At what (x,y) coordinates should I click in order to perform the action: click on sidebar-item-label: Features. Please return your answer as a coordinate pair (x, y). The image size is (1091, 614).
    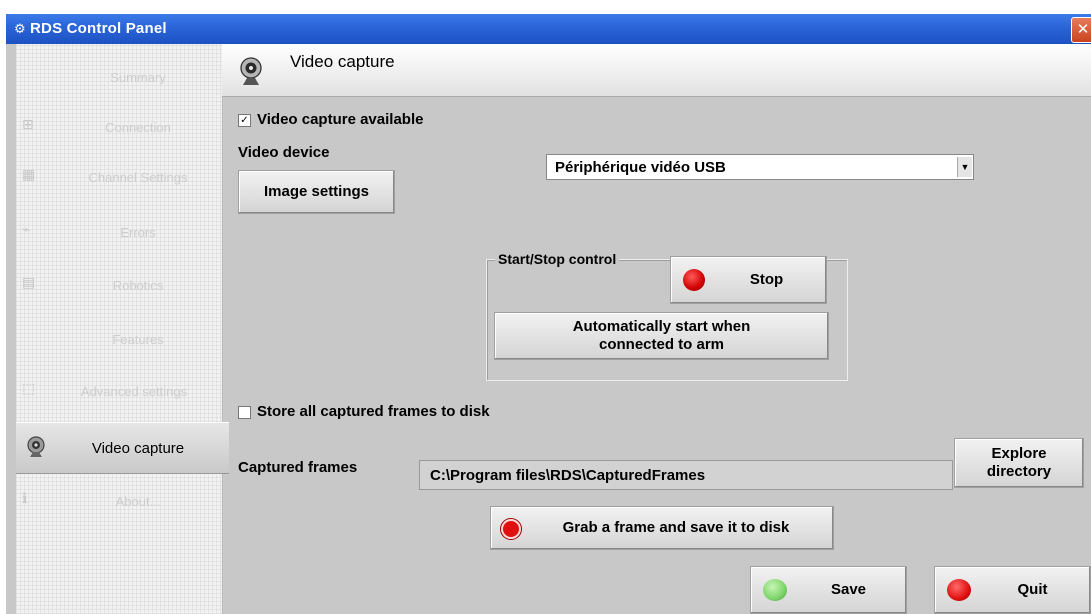
    Looking at the image, I should click on (138, 339).